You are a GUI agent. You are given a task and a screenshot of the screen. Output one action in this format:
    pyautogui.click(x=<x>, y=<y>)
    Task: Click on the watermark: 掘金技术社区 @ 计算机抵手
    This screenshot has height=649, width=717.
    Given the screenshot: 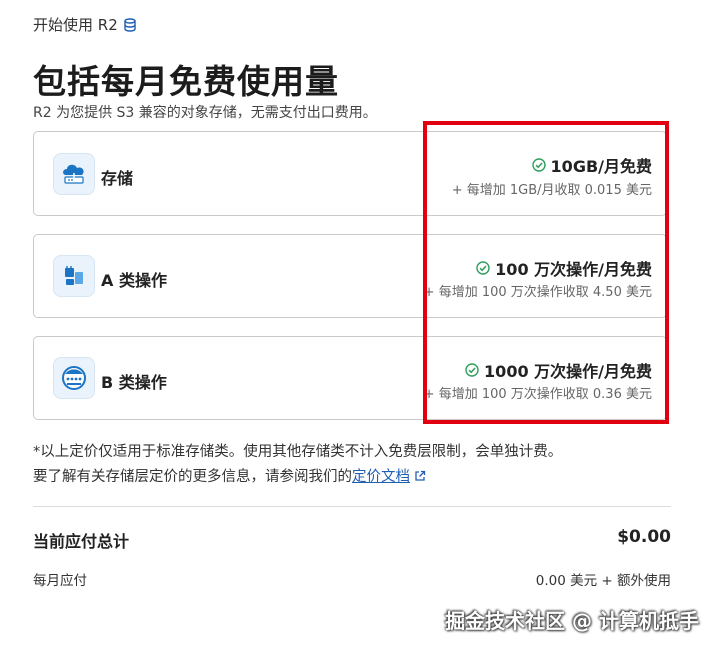 What is the action you would take?
    pyautogui.click(x=572, y=621)
    